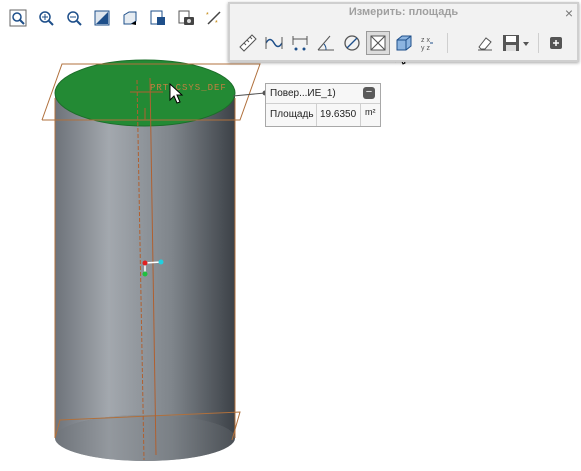 The height and width of the screenshot is (471, 581). What do you see at coordinates (188, 88) in the screenshot?
I see `top-face-label: PRT_CSYS_DEF` at bounding box center [188, 88].